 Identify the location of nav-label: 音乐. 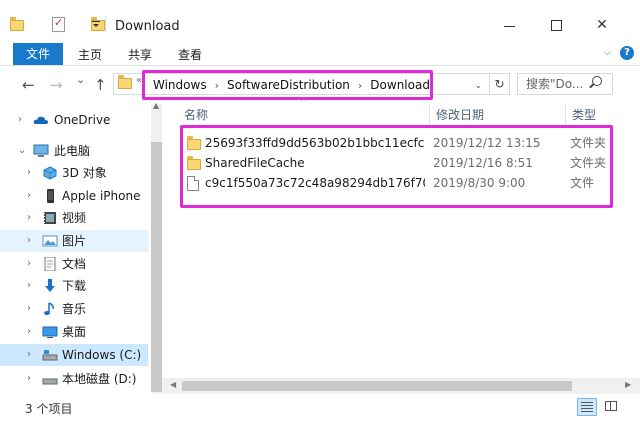
(74, 309).